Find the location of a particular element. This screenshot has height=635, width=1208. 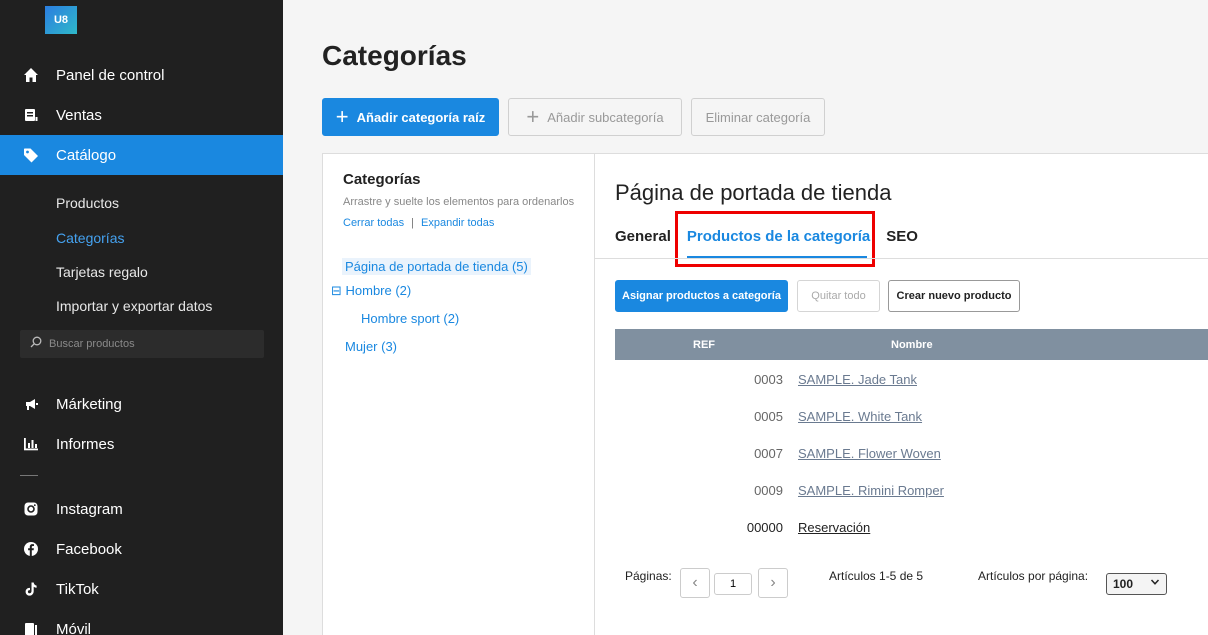

add-subcategory-label: Añadir subcategoría is located at coordinates (605, 117).